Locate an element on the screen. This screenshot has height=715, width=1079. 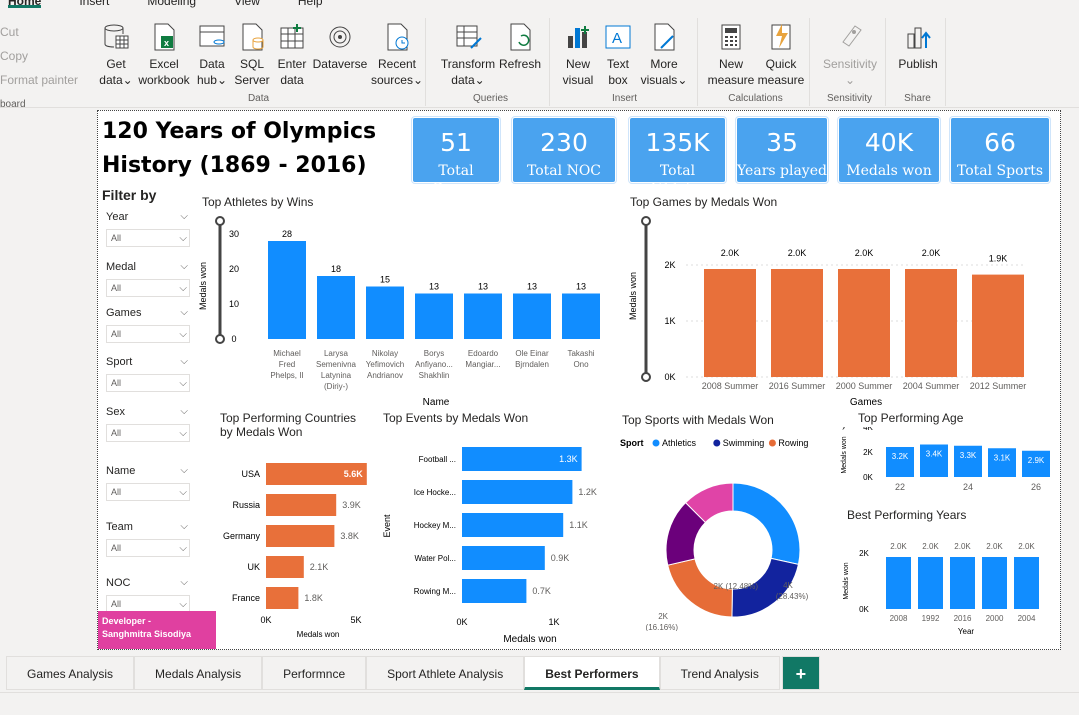
tab-performnce: Performnce is located at coordinates (314, 673).